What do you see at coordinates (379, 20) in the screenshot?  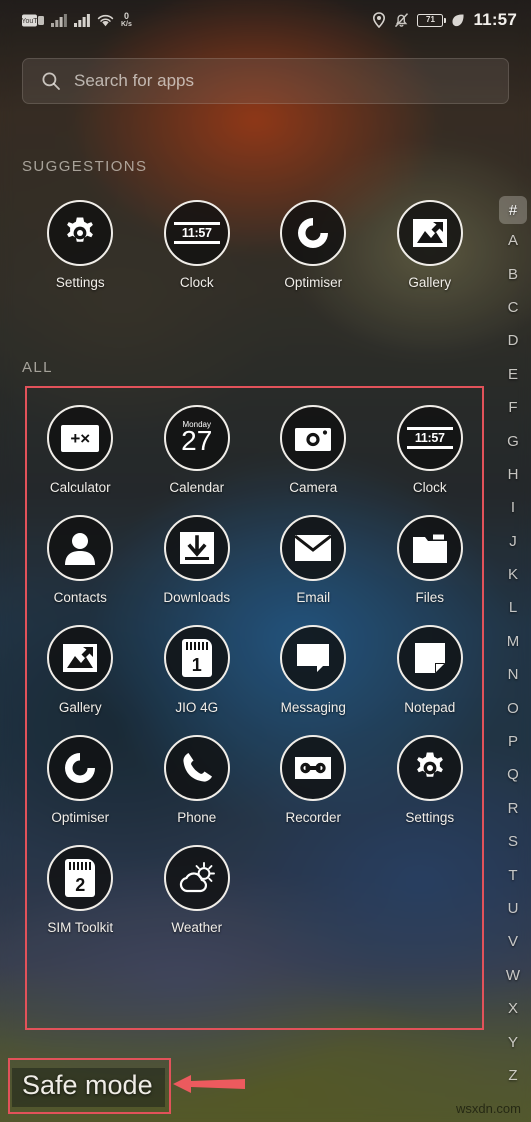 I see `location-icon` at bounding box center [379, 20].